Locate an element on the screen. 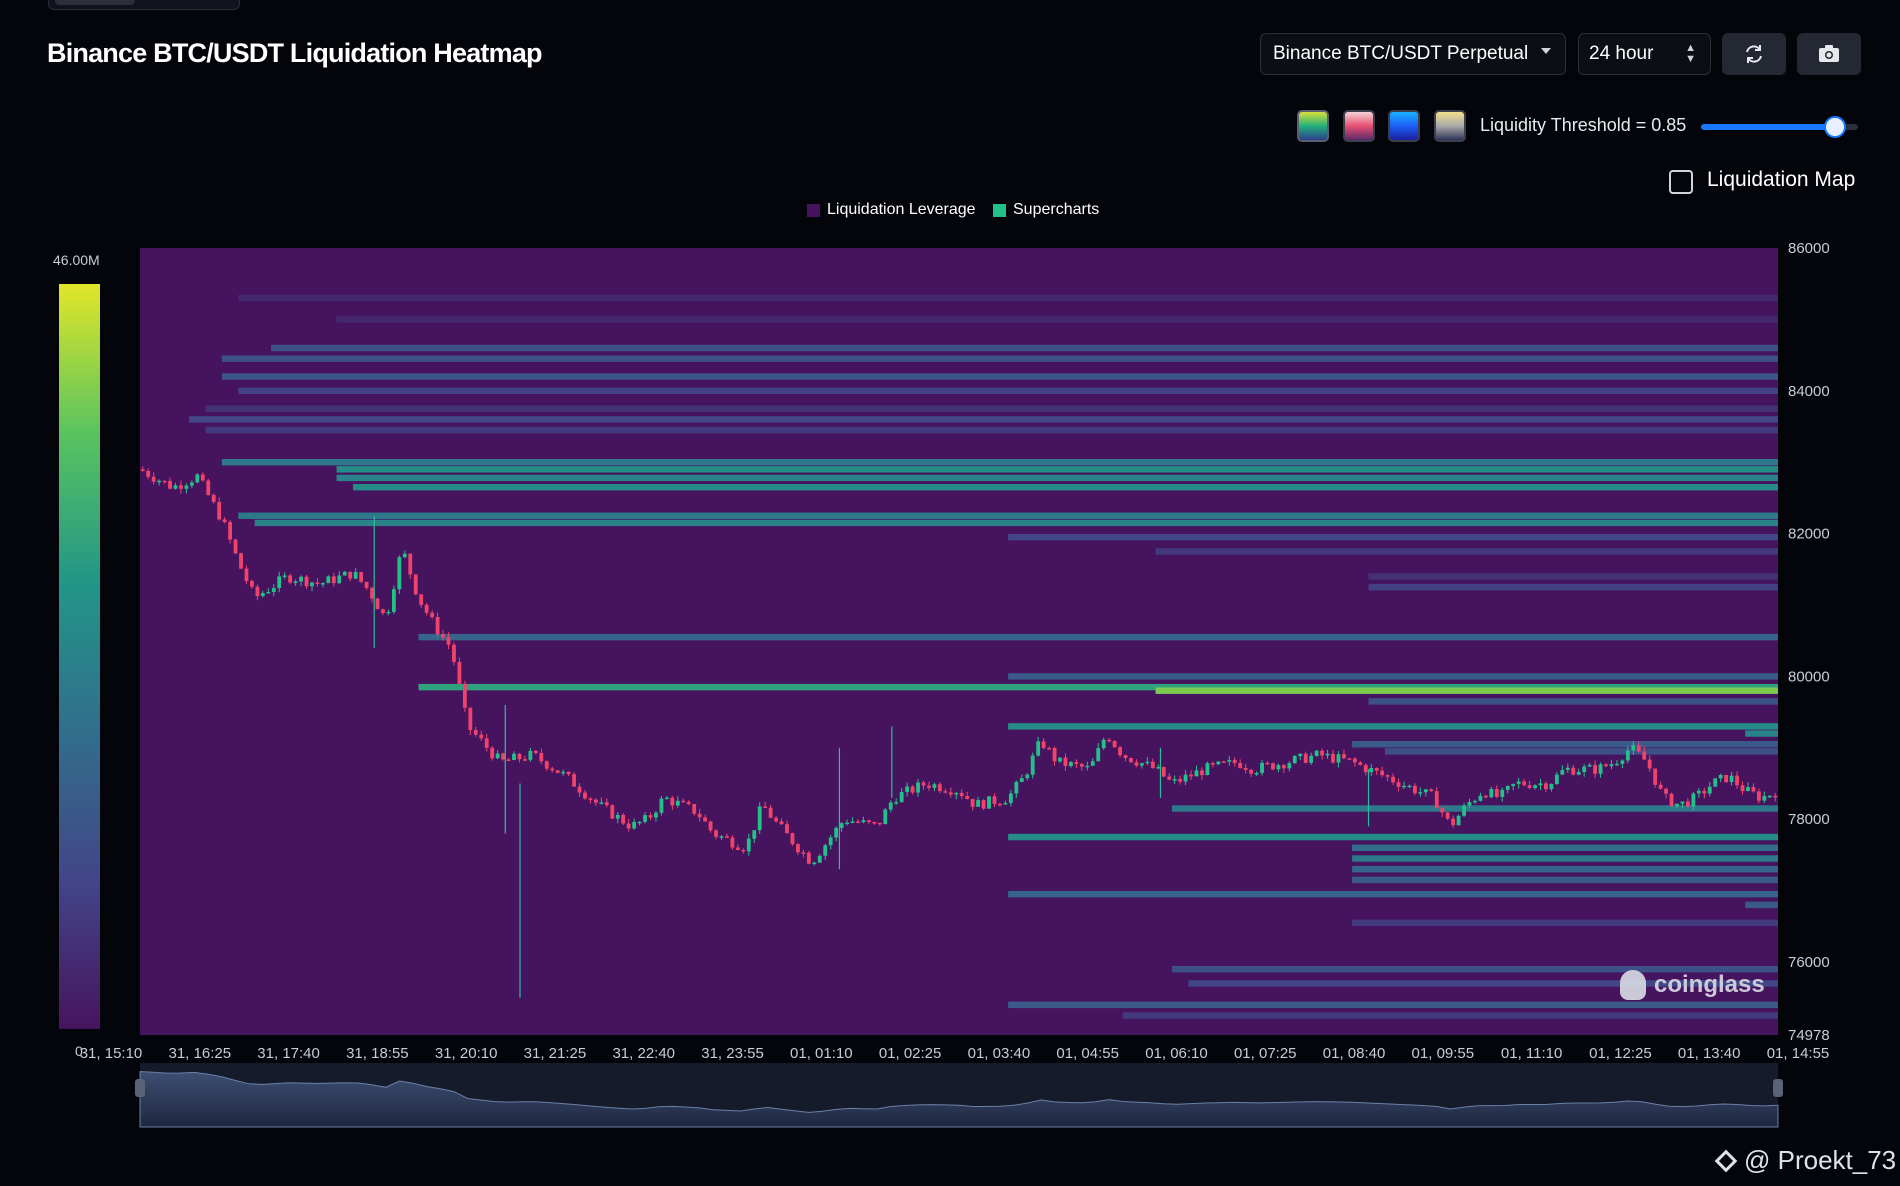 The width and height of the screenshot is (1900, 1186). legend-label: Supercharts is located at coordinates (1056, 209).